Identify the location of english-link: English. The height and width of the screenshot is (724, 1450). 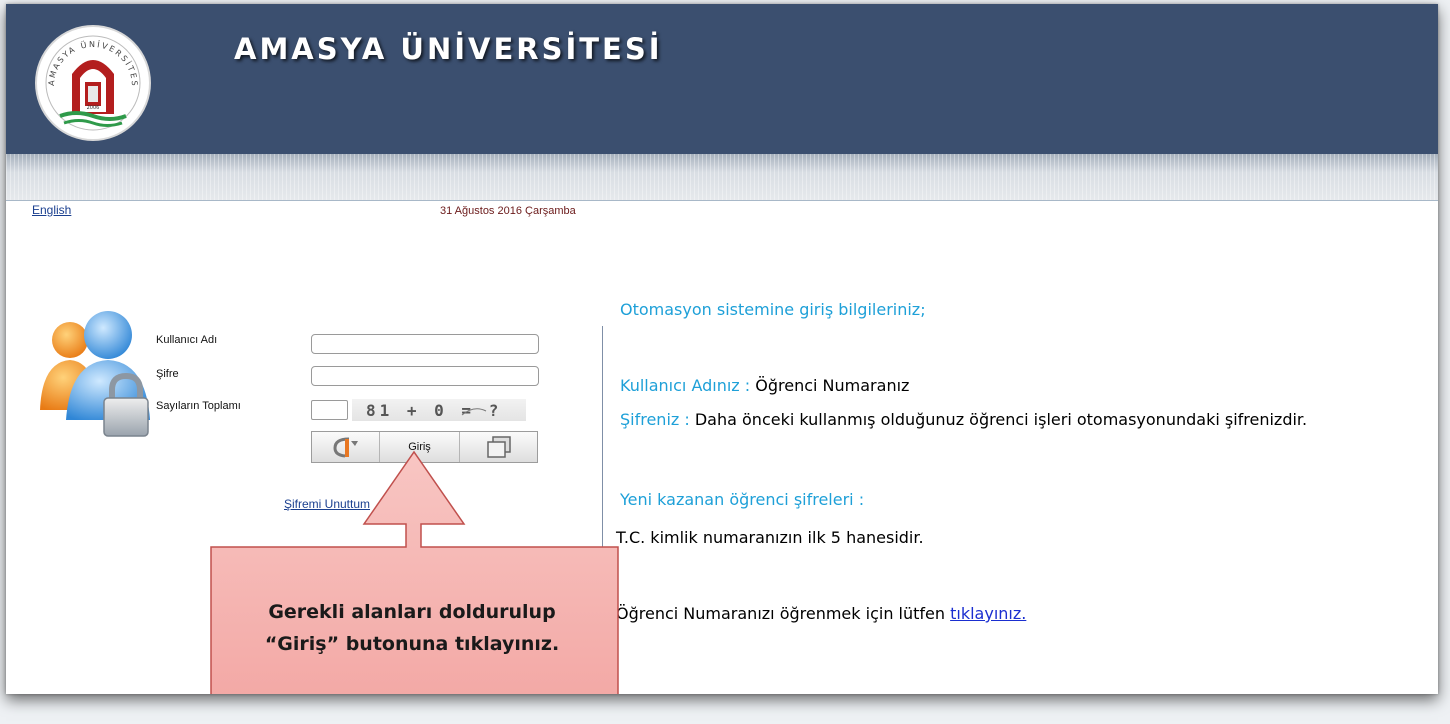
(51, 210).